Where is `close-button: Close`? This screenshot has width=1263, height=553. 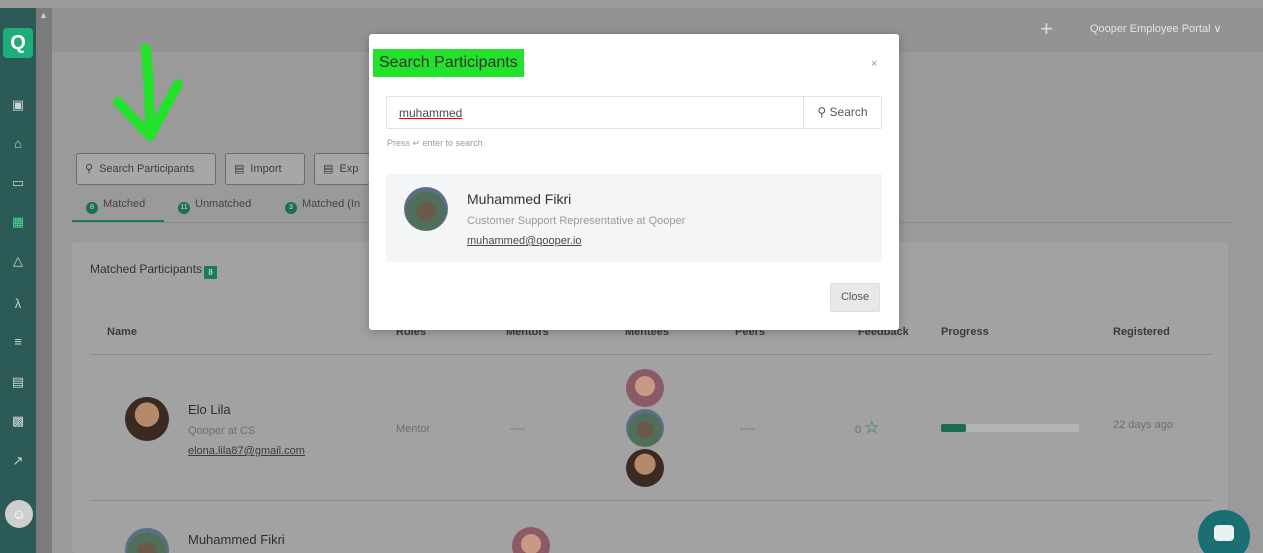
close-button: Close is located at coordinates (855, 297).